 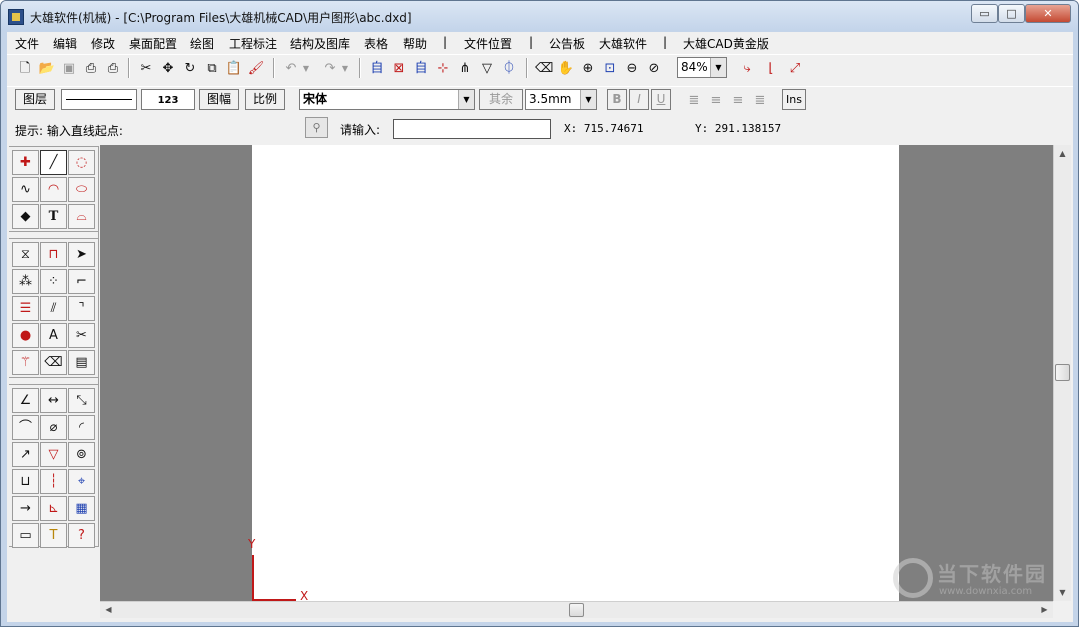 What do you see at coordinates (253, 43) in the screenshot?
I see `menu-dimension: 工程标注` at bounding box center [253, 43].